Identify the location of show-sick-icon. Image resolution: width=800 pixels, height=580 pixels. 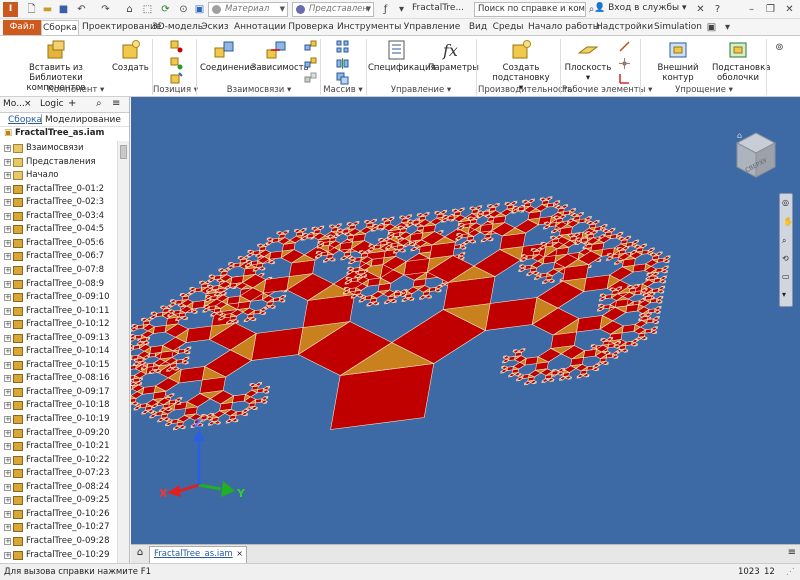
(310, 63).